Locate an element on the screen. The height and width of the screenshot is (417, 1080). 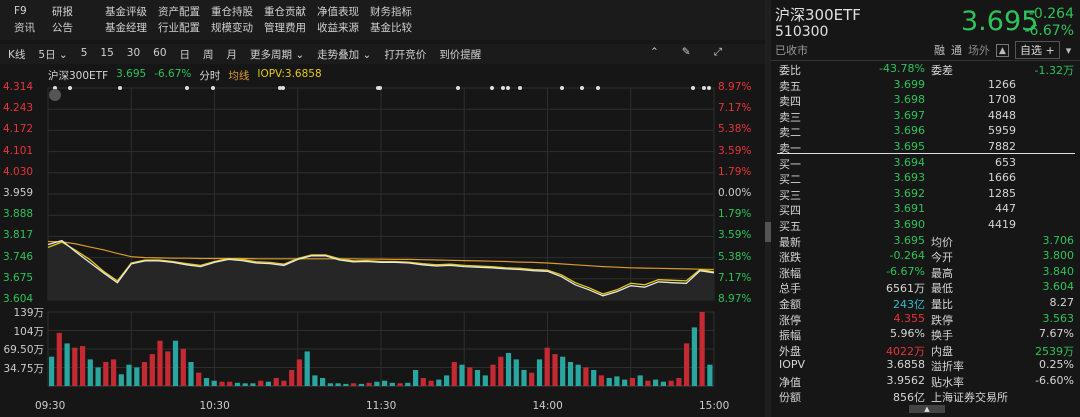
expand-toggle-icon: ▲ is located at coordinates (927, 409).